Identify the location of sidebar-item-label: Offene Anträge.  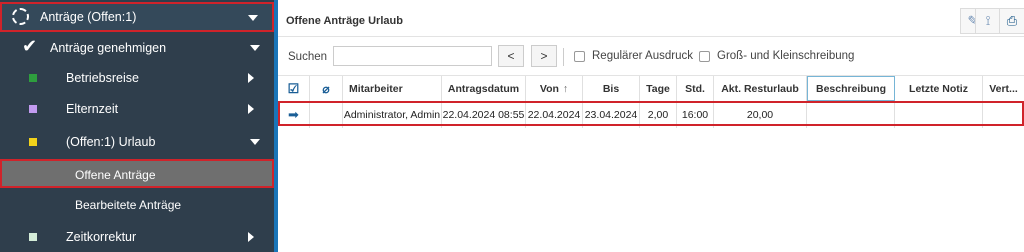
(115, 175).